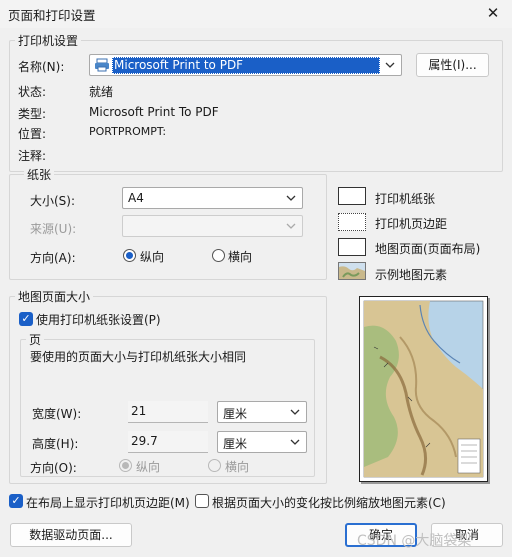  Describe the element at coordinates (148, 467) in the screenshot. I see `map-portrait-label: 纵向` at that location.